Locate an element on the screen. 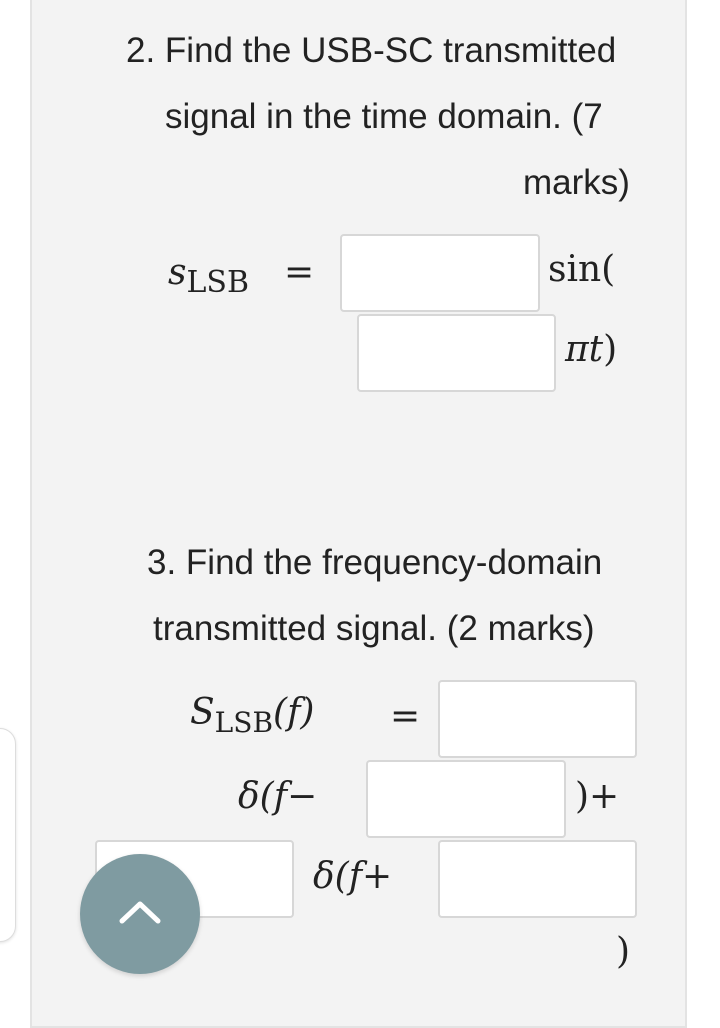  question-2-line-2: signal in the time domain. (7 is located at coordinates (384, 116).